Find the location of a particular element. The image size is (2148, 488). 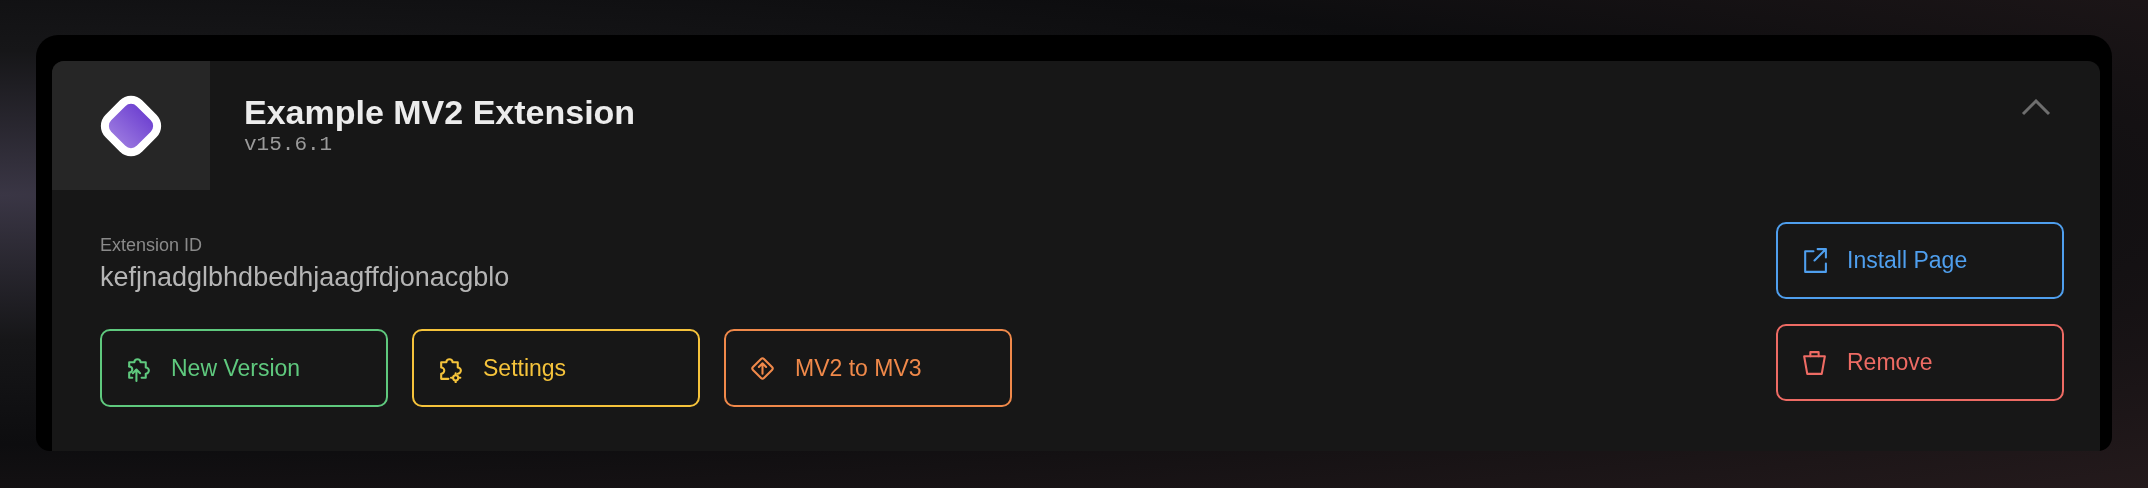

extension-name: Example MV2 Extension is located at coordinates (440, 112).